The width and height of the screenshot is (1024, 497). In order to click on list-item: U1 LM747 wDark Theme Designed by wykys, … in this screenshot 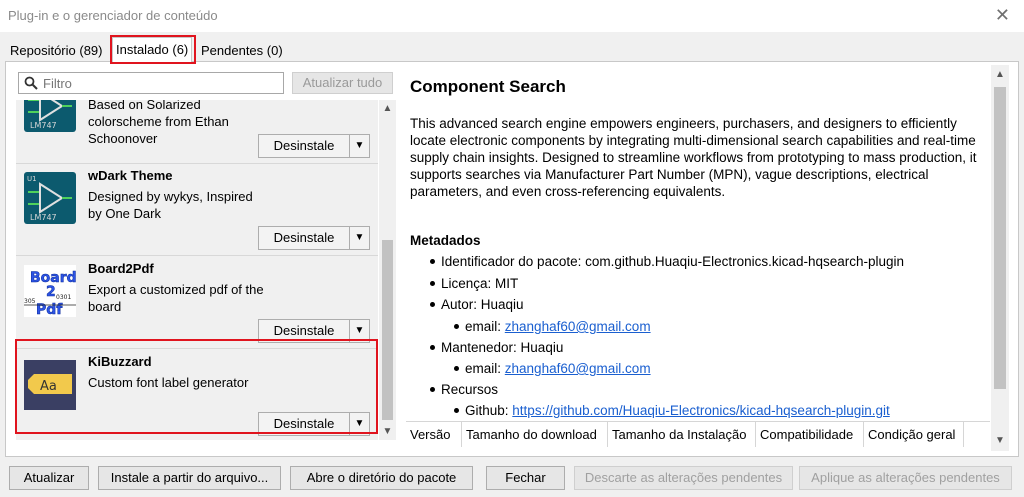, I will do `click(197, 210)`.